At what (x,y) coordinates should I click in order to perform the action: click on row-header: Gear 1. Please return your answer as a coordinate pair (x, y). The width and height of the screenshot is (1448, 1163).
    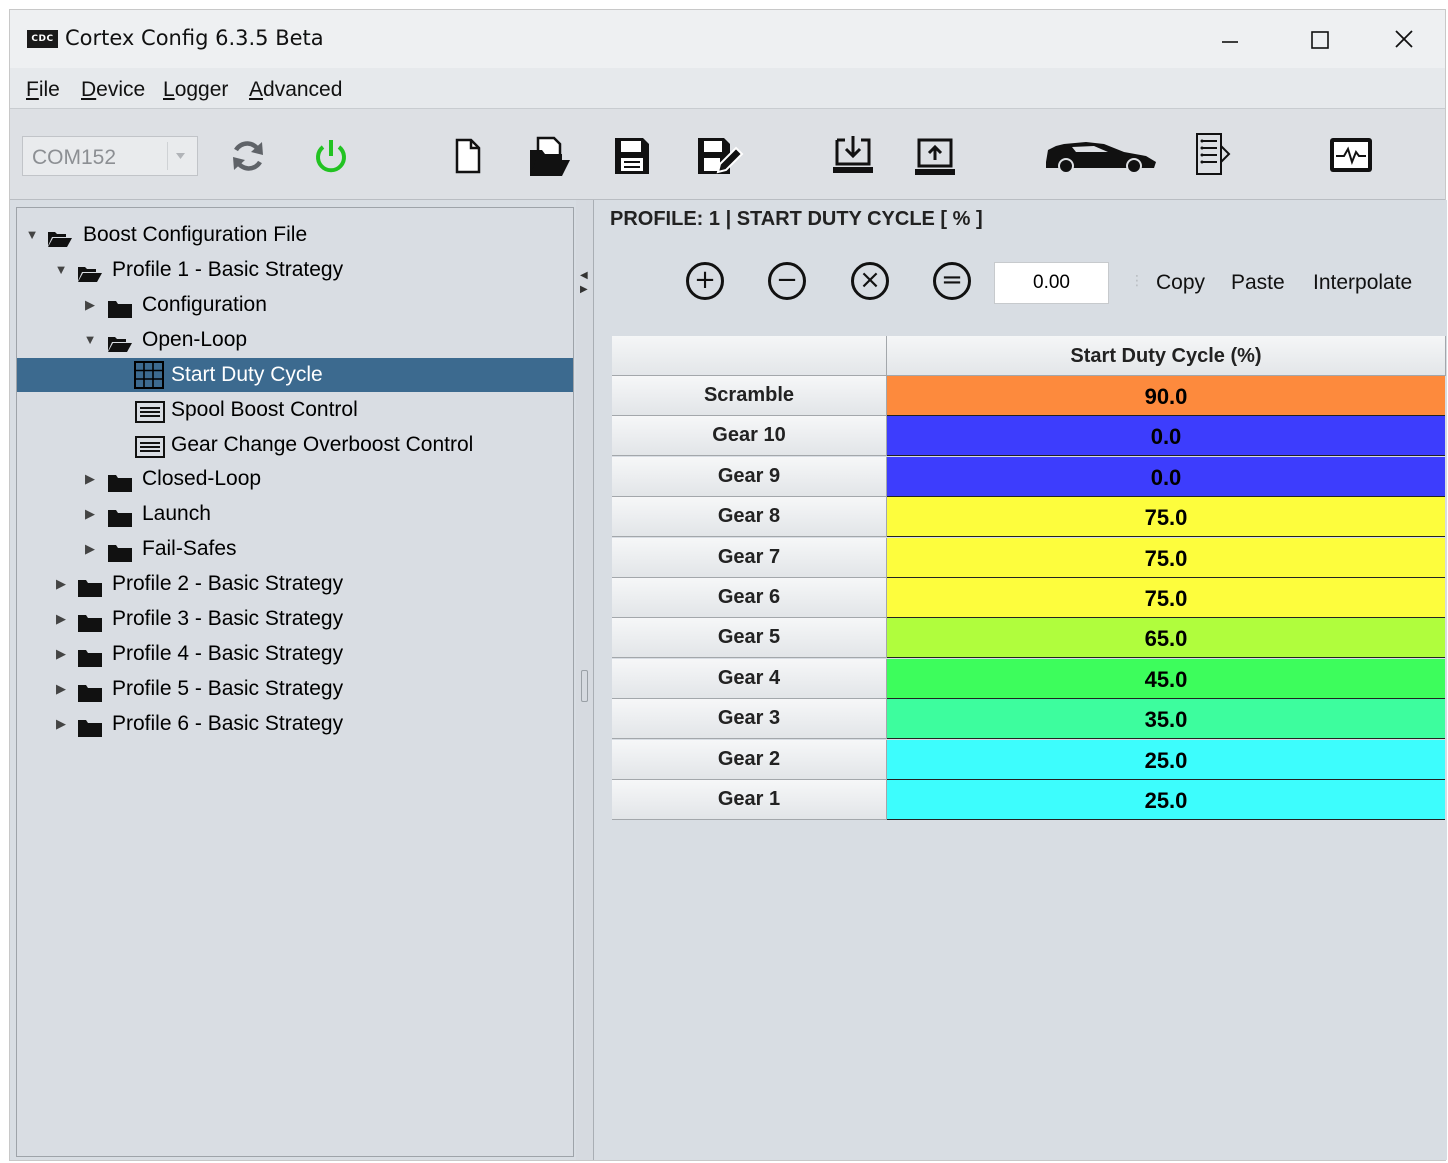
    Looking at the image, I should click on (749, 800).